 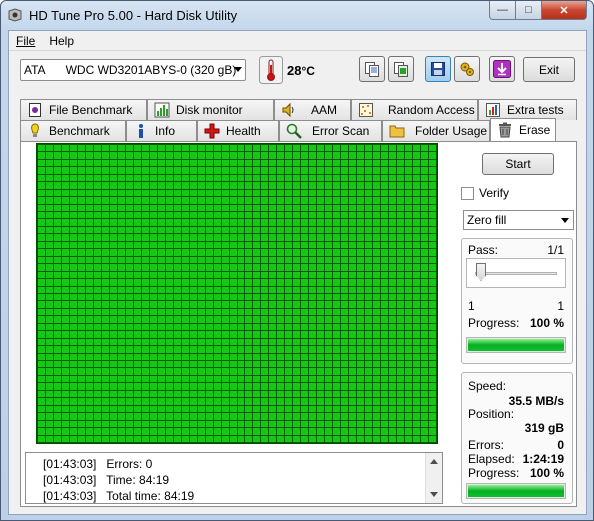 What do you see at coordinates (401, 69) in the screenshot?
I see `copy-screenshot-button` at bounding box center [401, 69].